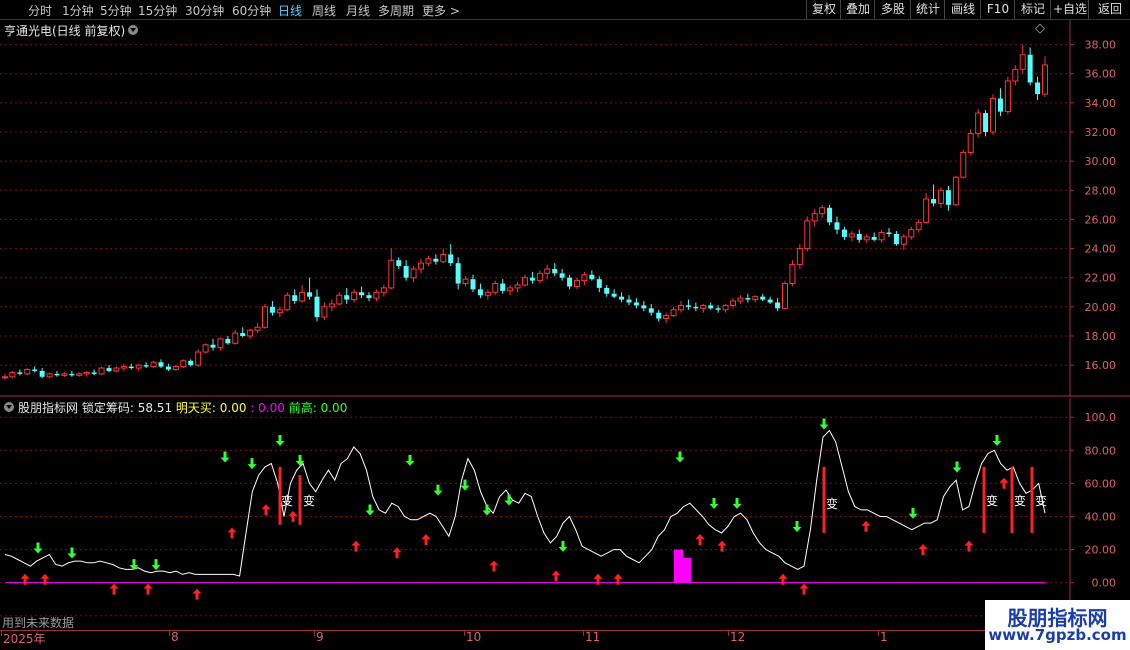  What do you see at coordinates (251, 10) in the screenshot?
I see `period-tab-5: 60分钟` at bounding box center [251, 10].